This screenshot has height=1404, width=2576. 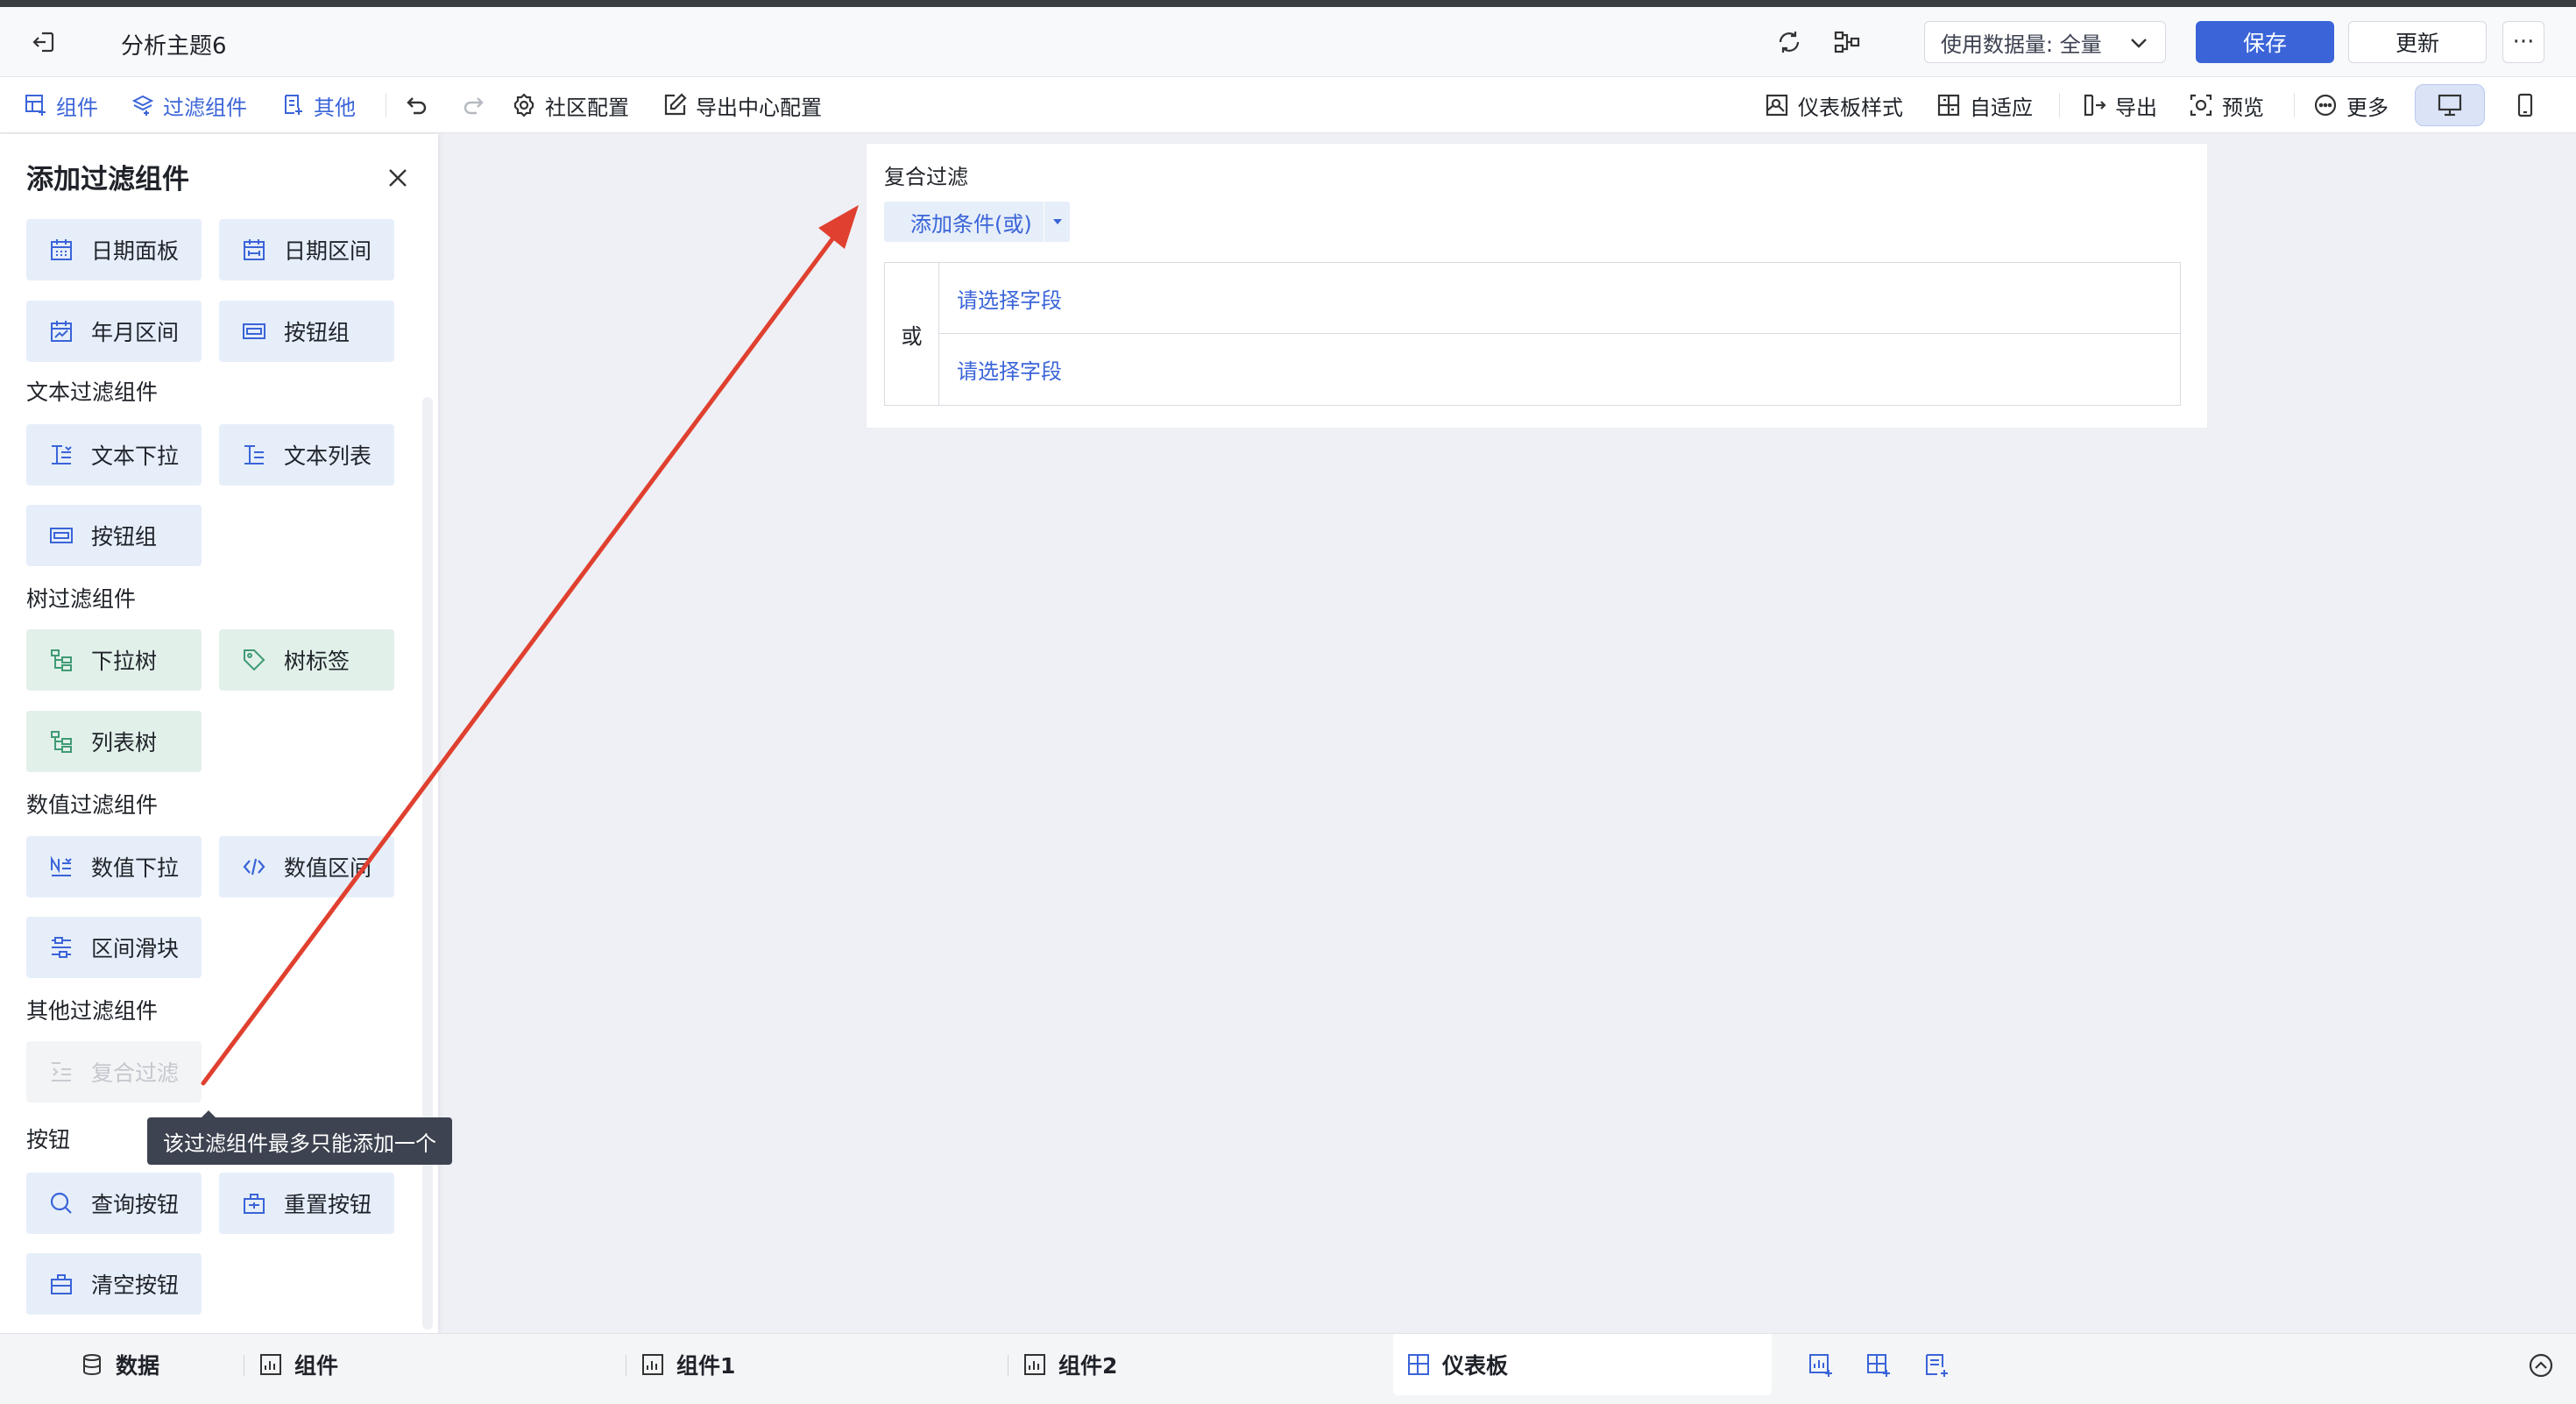 What do you see at coordinates (1847, 42) in the screenshot?
I see `lineage-icon` at bounding box center [1847, 42].